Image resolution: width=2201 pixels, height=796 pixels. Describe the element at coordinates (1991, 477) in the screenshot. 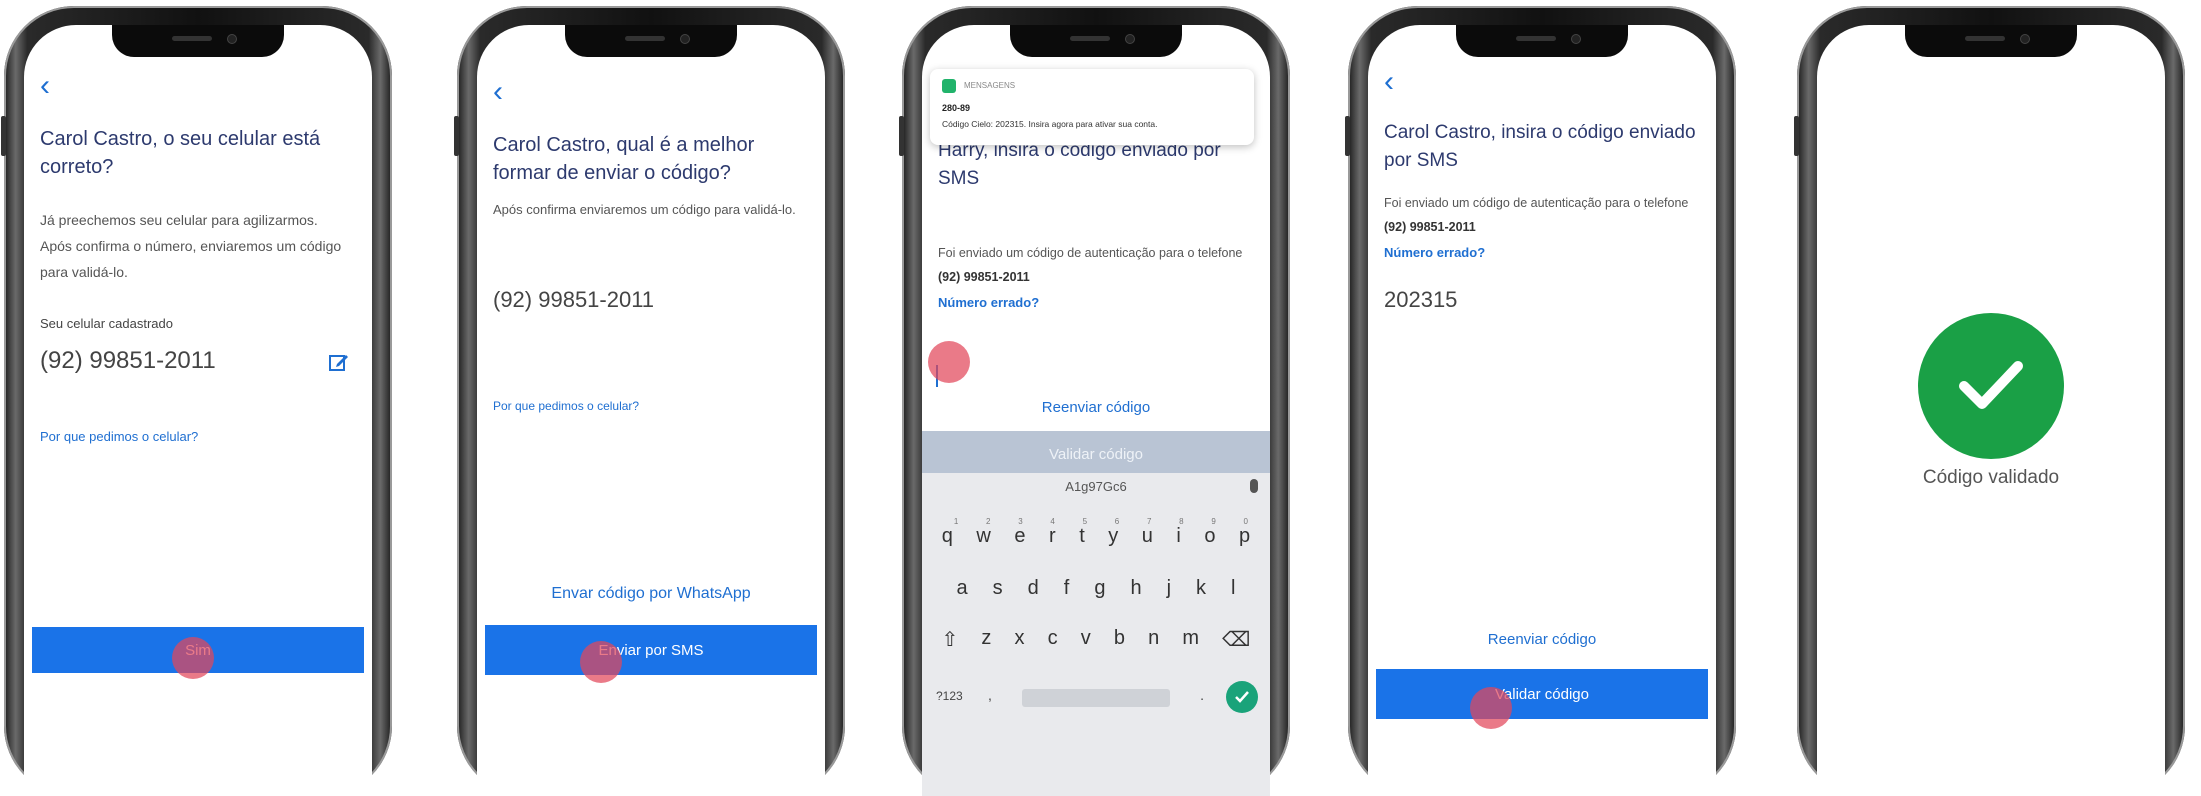

I see `validated-status: Código validado` at that location.